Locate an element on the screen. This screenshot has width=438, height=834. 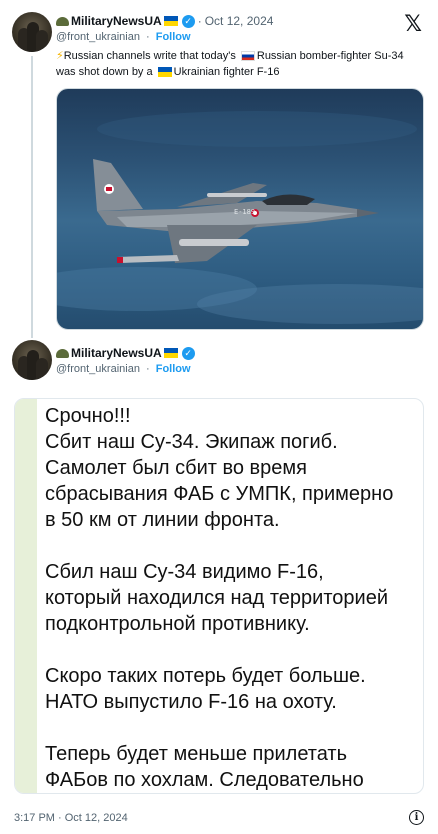
x-logo-icon: 𝕏 is located at coordinates (413, 24).